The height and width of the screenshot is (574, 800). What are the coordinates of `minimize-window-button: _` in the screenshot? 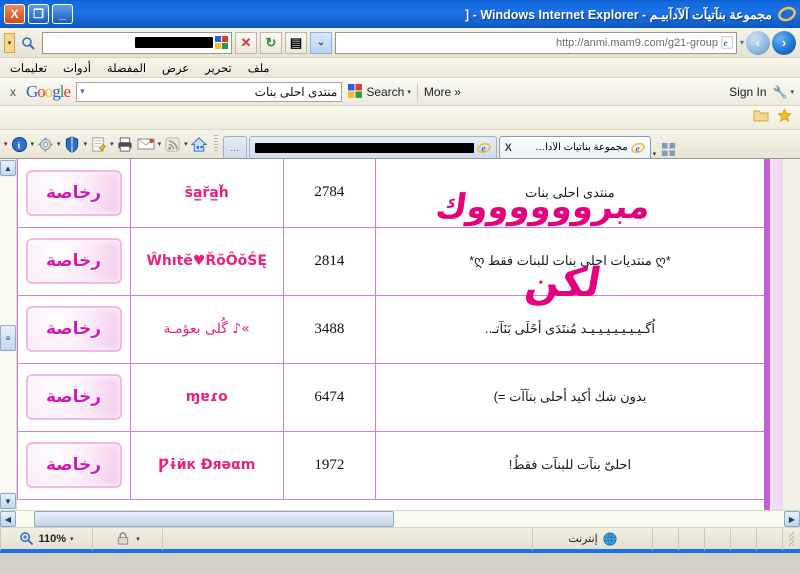 It's located at (62, 14).